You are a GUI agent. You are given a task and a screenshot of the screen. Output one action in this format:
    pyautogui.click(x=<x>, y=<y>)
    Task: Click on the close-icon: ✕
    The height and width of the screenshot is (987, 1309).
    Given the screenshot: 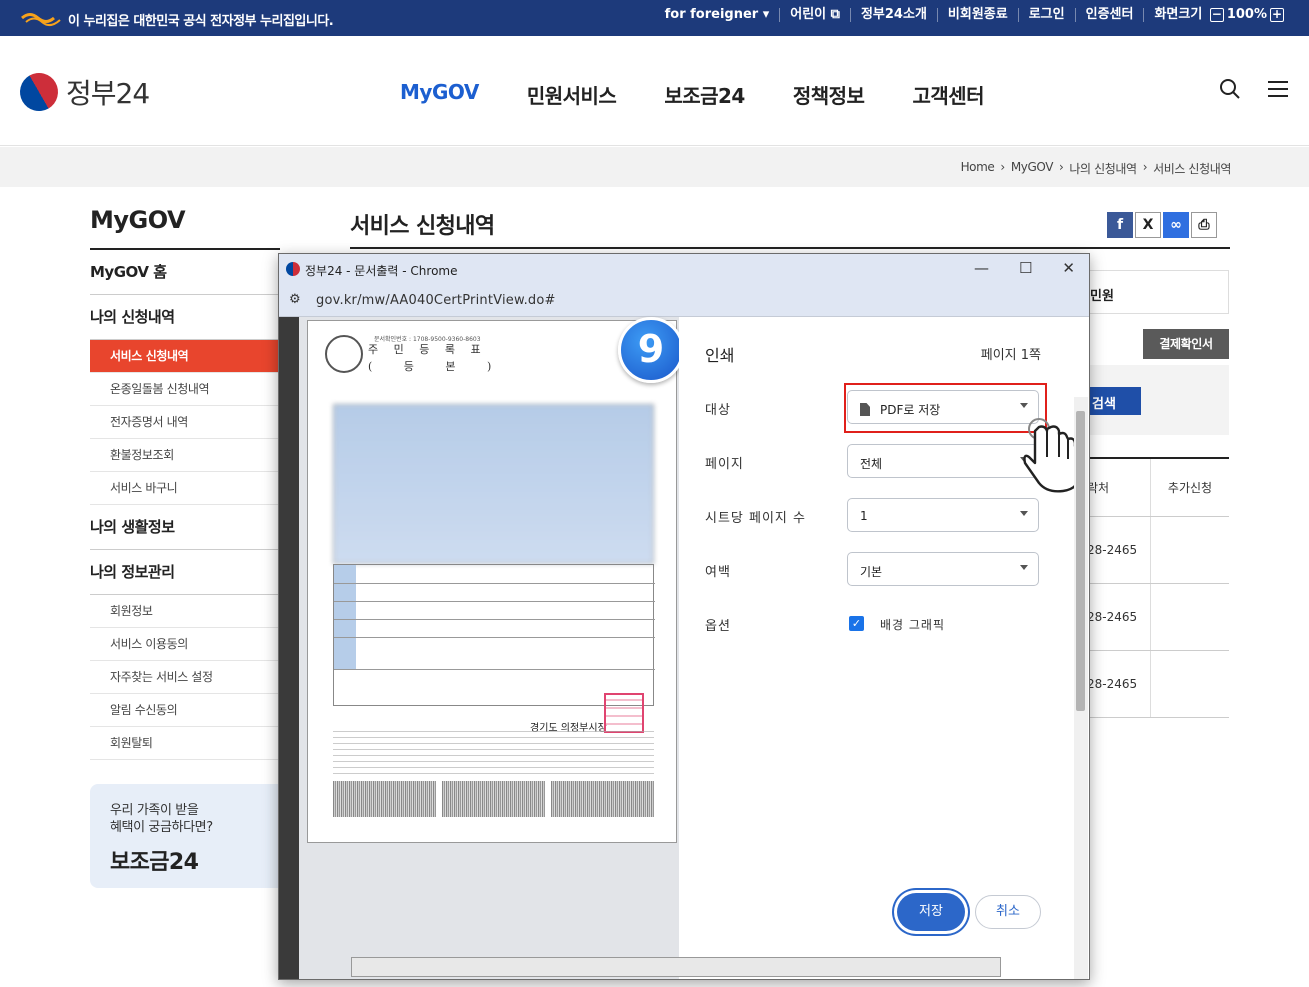 What is the action you would take?
    pyautogui.click(x=1068, y=268)
    